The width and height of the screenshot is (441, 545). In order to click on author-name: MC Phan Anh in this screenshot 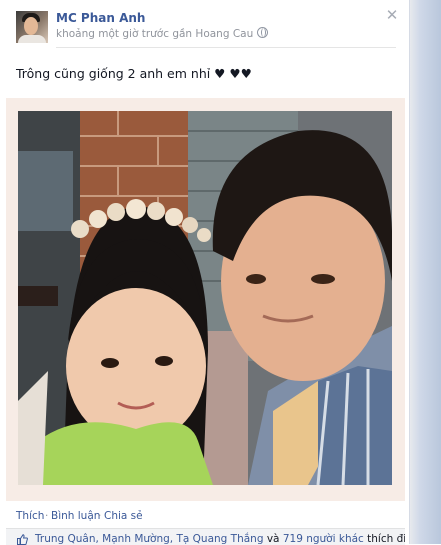, I will do `click(100, 18)`.